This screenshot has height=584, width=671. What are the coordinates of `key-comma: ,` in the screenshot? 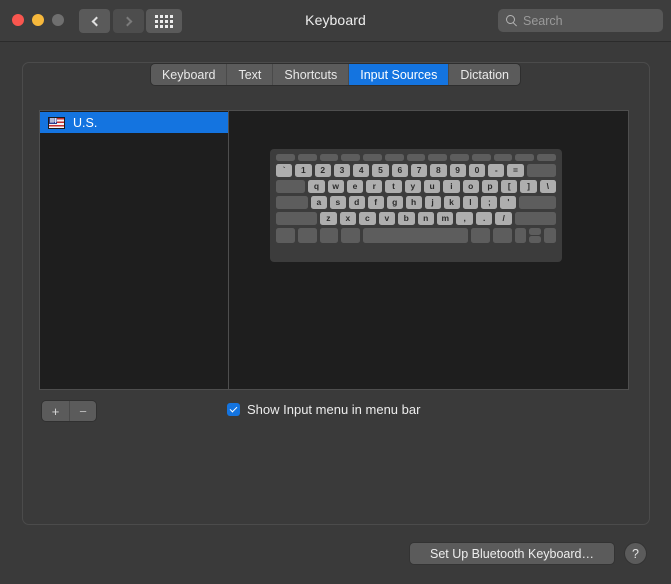 It's located at (464, 218).